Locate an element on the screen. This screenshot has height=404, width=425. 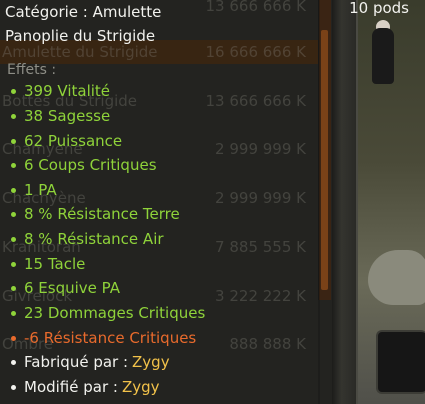
rock-decoration is located at coordinates (396, 277).